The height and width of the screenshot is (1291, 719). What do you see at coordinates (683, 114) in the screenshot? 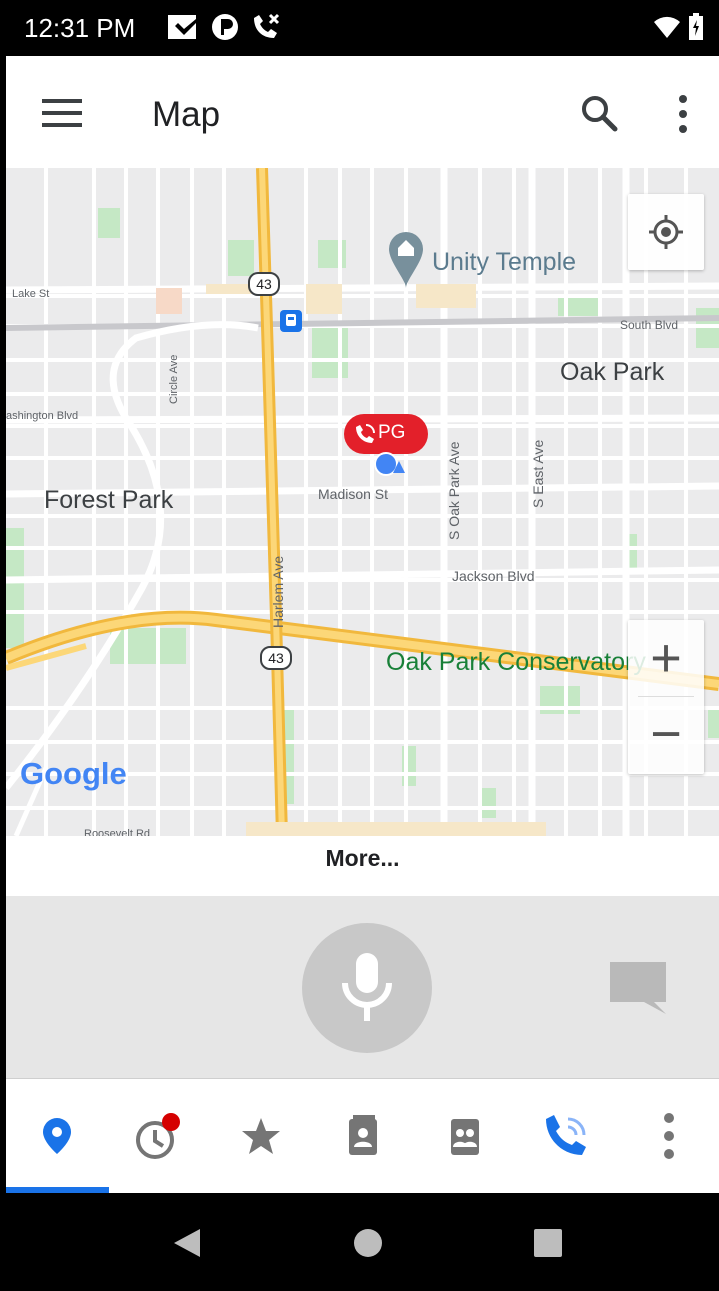
I see `overflow-menu-icon` at bounding box center [683, 114].